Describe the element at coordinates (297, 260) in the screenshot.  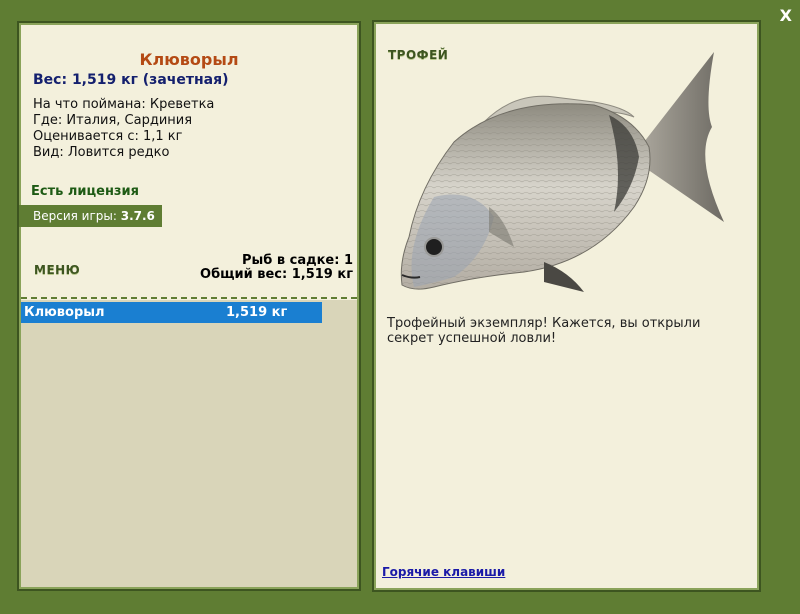
I see `fish-count: Рыб в садке: 1` at that location.